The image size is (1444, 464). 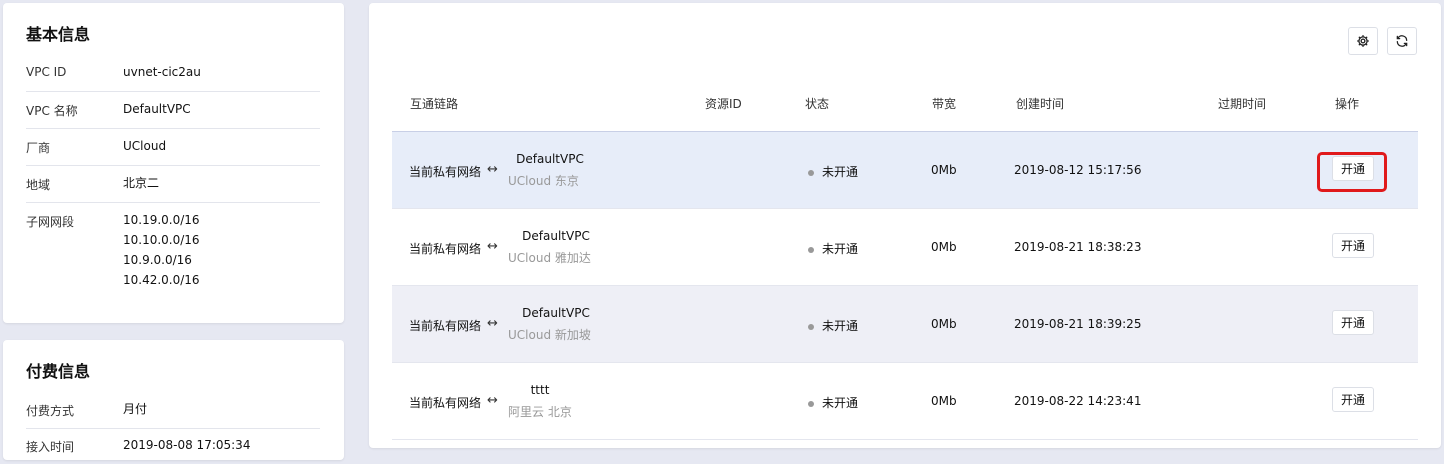 I want to click on peer-network: DefaultVPC UCloud 东京, so click(x=563, y=170).